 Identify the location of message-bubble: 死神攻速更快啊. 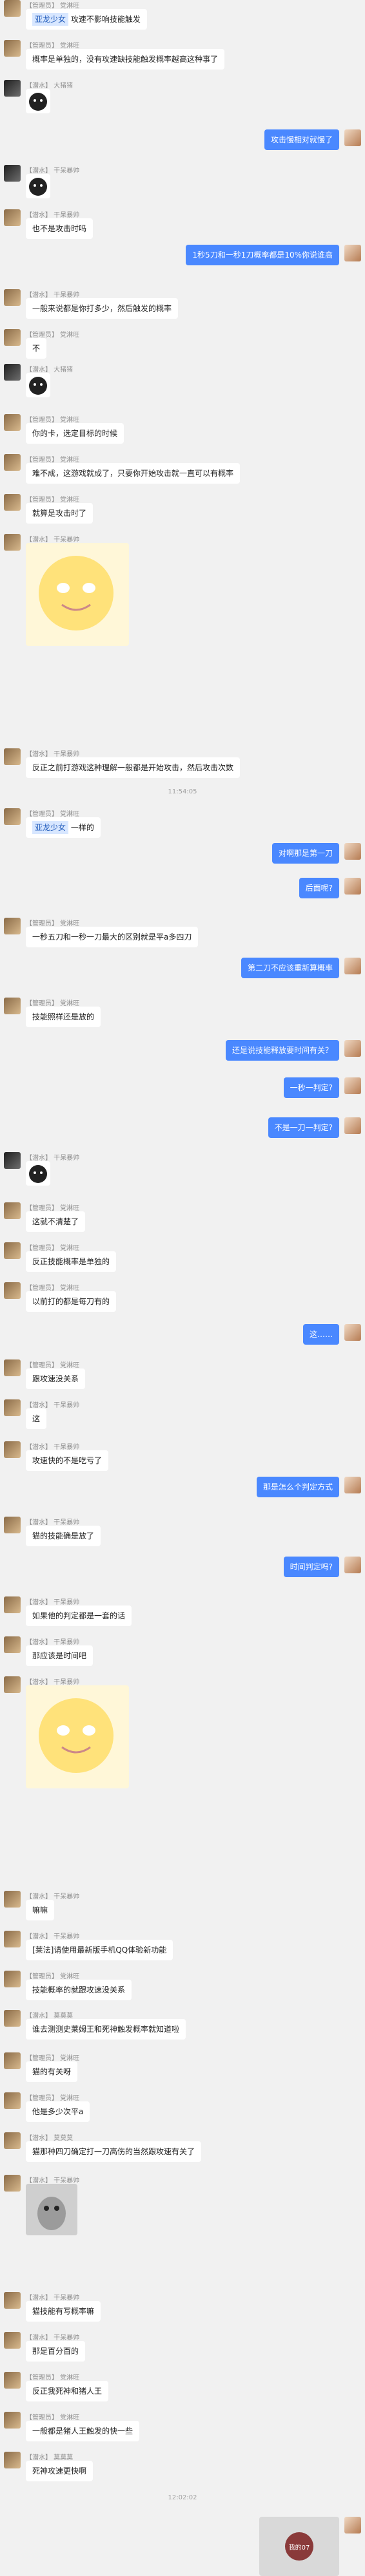
(60, 2471).